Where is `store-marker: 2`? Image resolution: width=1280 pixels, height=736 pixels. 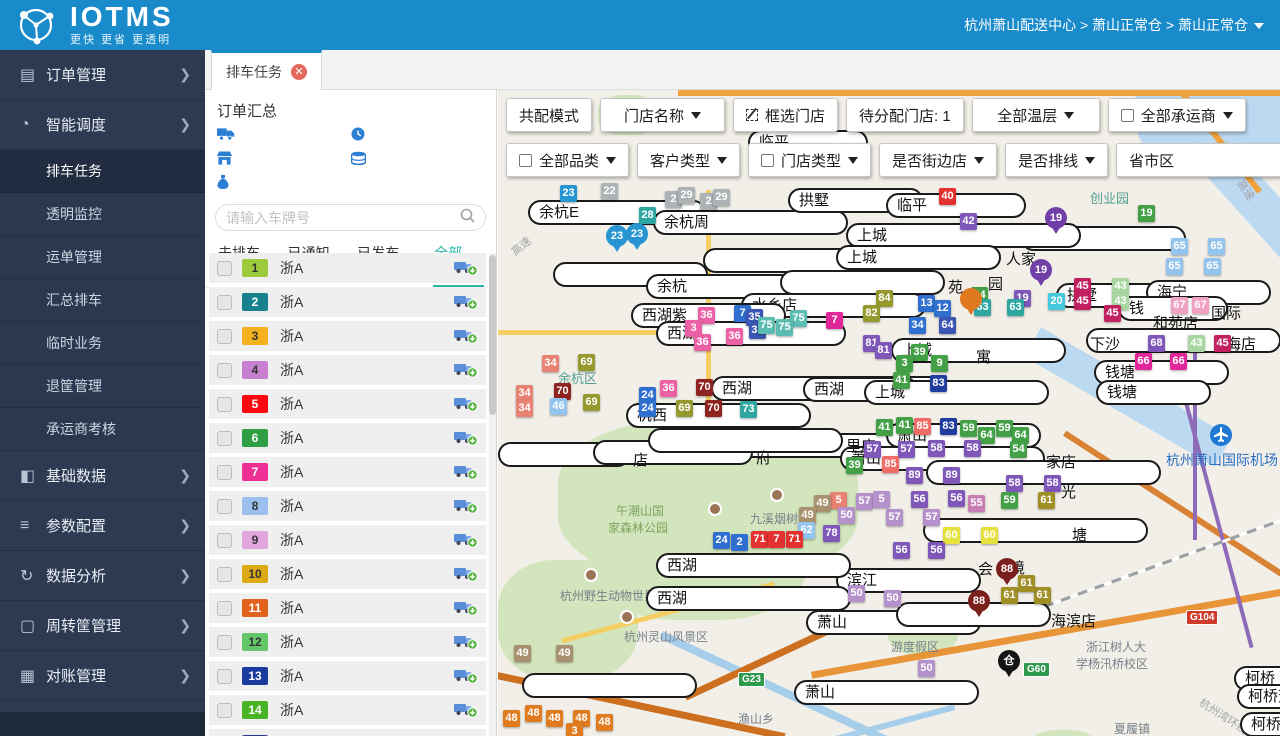 store-marker: 2 is located at coordinates (739, 542).